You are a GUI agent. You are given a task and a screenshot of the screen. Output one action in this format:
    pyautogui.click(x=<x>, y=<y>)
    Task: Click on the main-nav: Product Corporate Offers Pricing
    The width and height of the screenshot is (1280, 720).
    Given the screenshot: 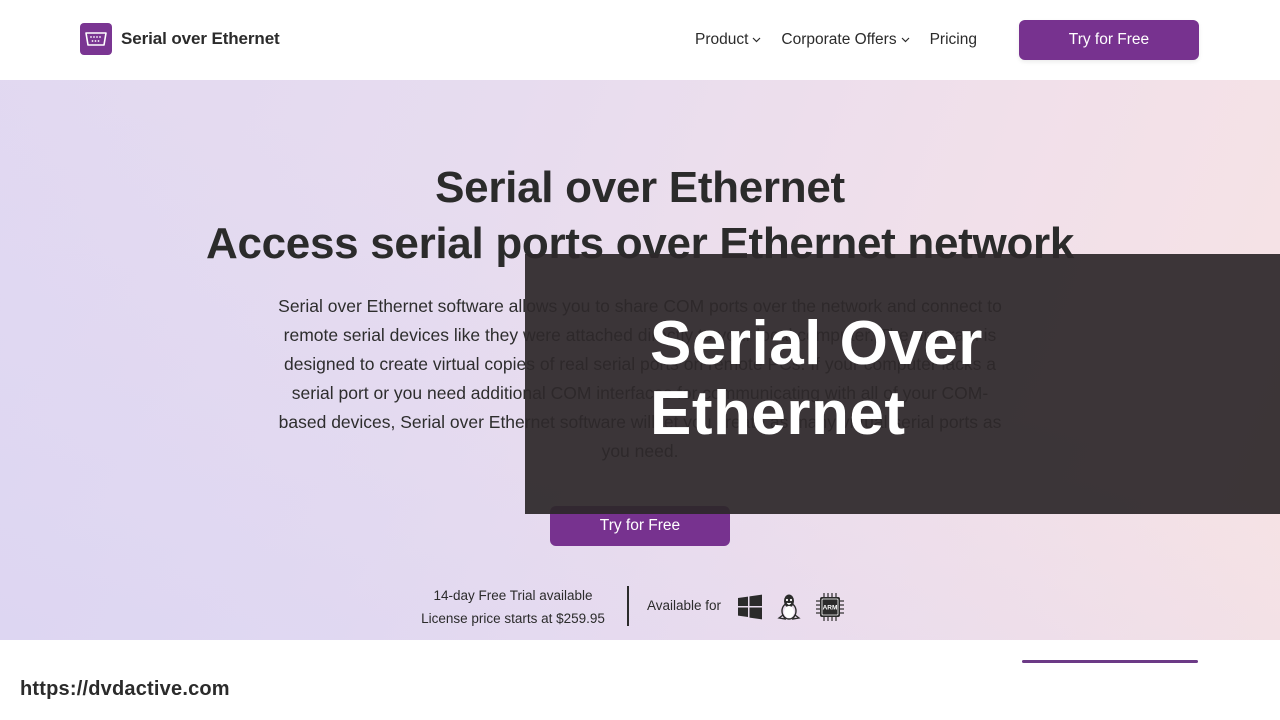 What is the action you would take?
    pyautogui.click(x=846, y=40)
    